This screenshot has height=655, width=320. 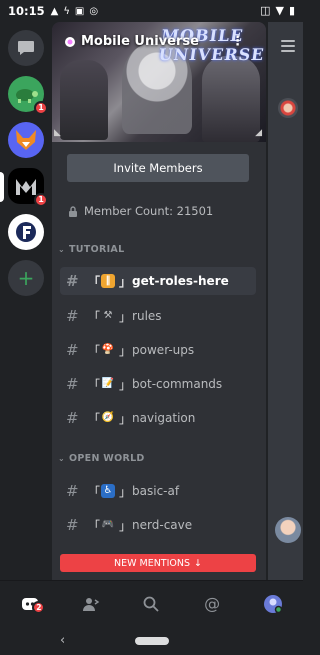 What do you see at coordinates (158, 168) in the screenshot?
I see `invite-members-button: Invite Members` at bounding box center [158, 168].